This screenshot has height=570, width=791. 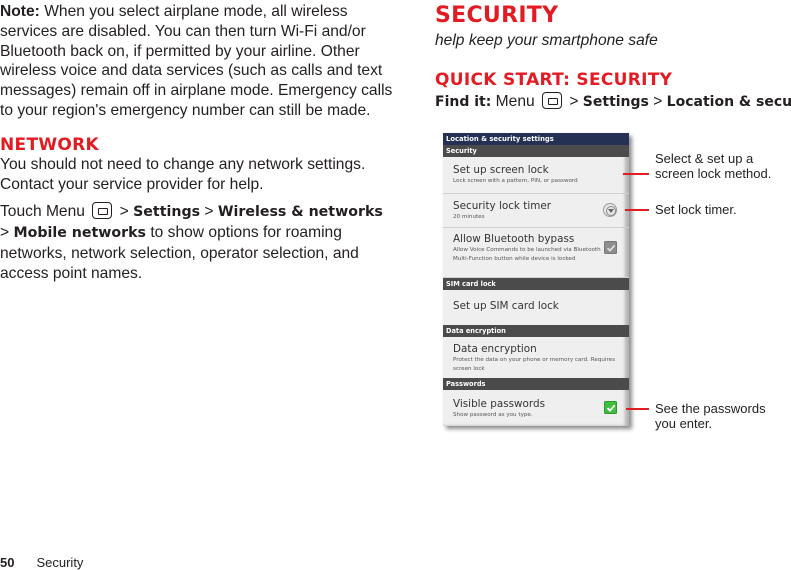 I want to click on setting-title: Set up screen lock, so click(x=501, y=170).